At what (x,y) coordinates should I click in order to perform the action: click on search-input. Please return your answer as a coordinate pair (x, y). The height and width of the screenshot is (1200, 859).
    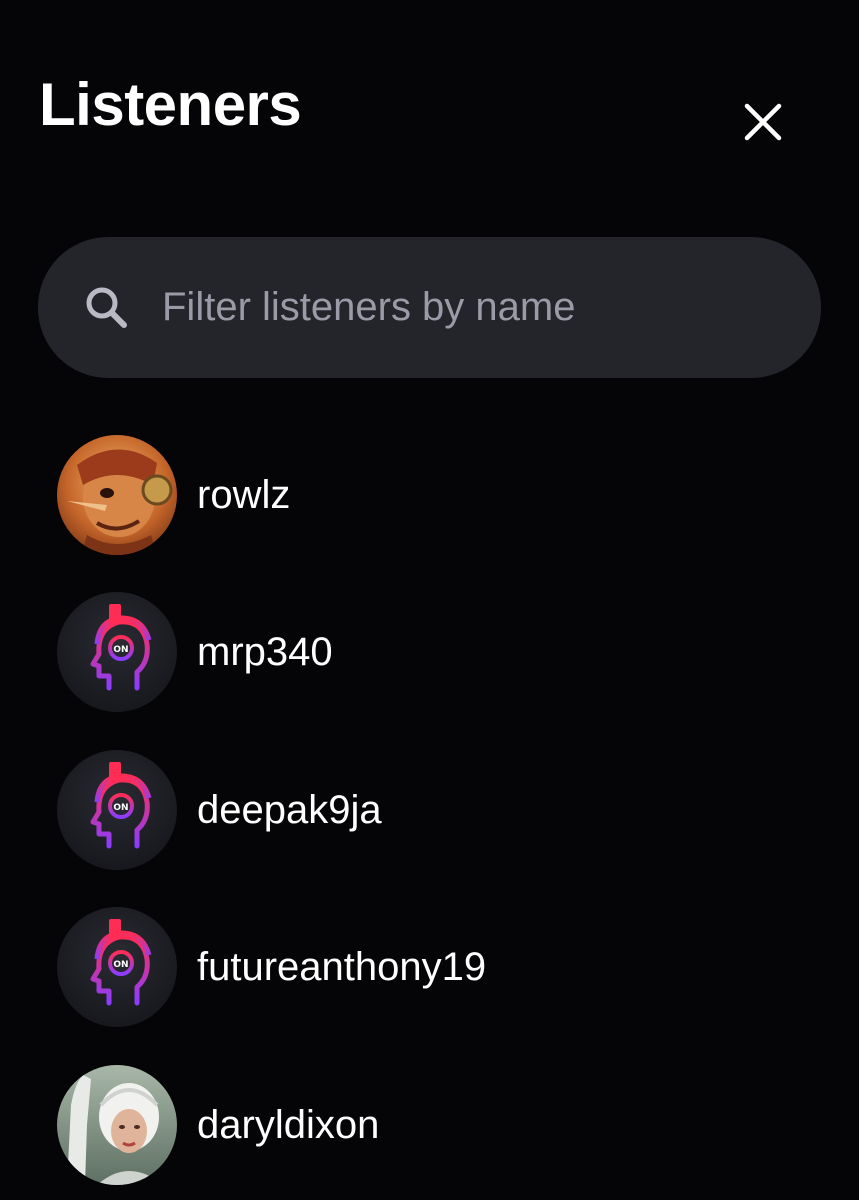
    Looking at the image, I should click on (472, 307).